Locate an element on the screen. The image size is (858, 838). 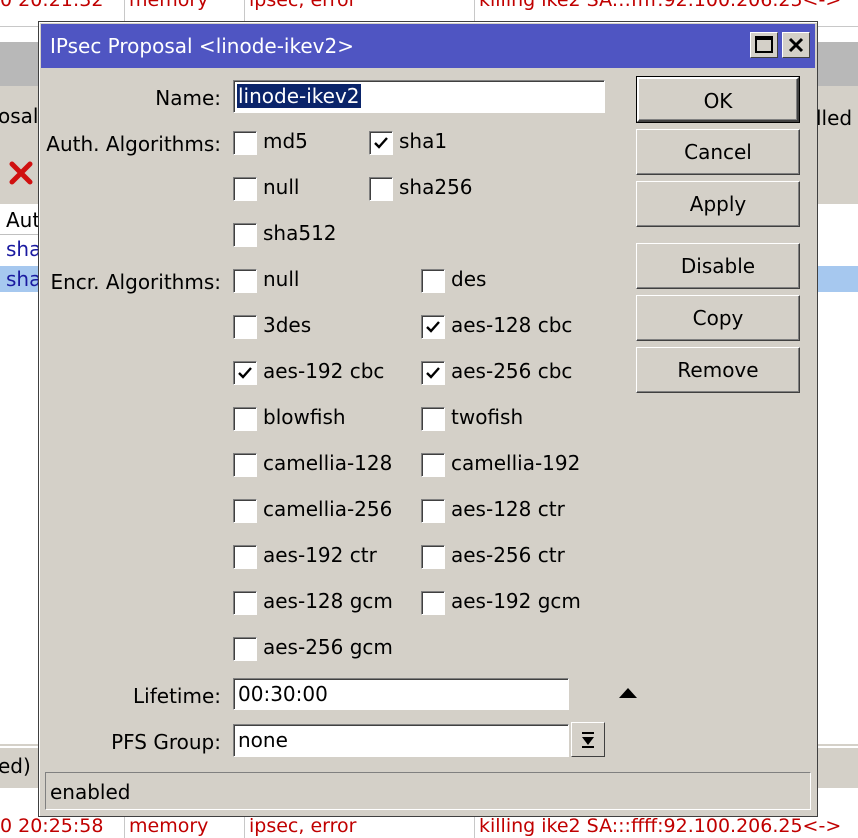
checkbox-label: aes-256 cbc is located at coordinates (511, 371).